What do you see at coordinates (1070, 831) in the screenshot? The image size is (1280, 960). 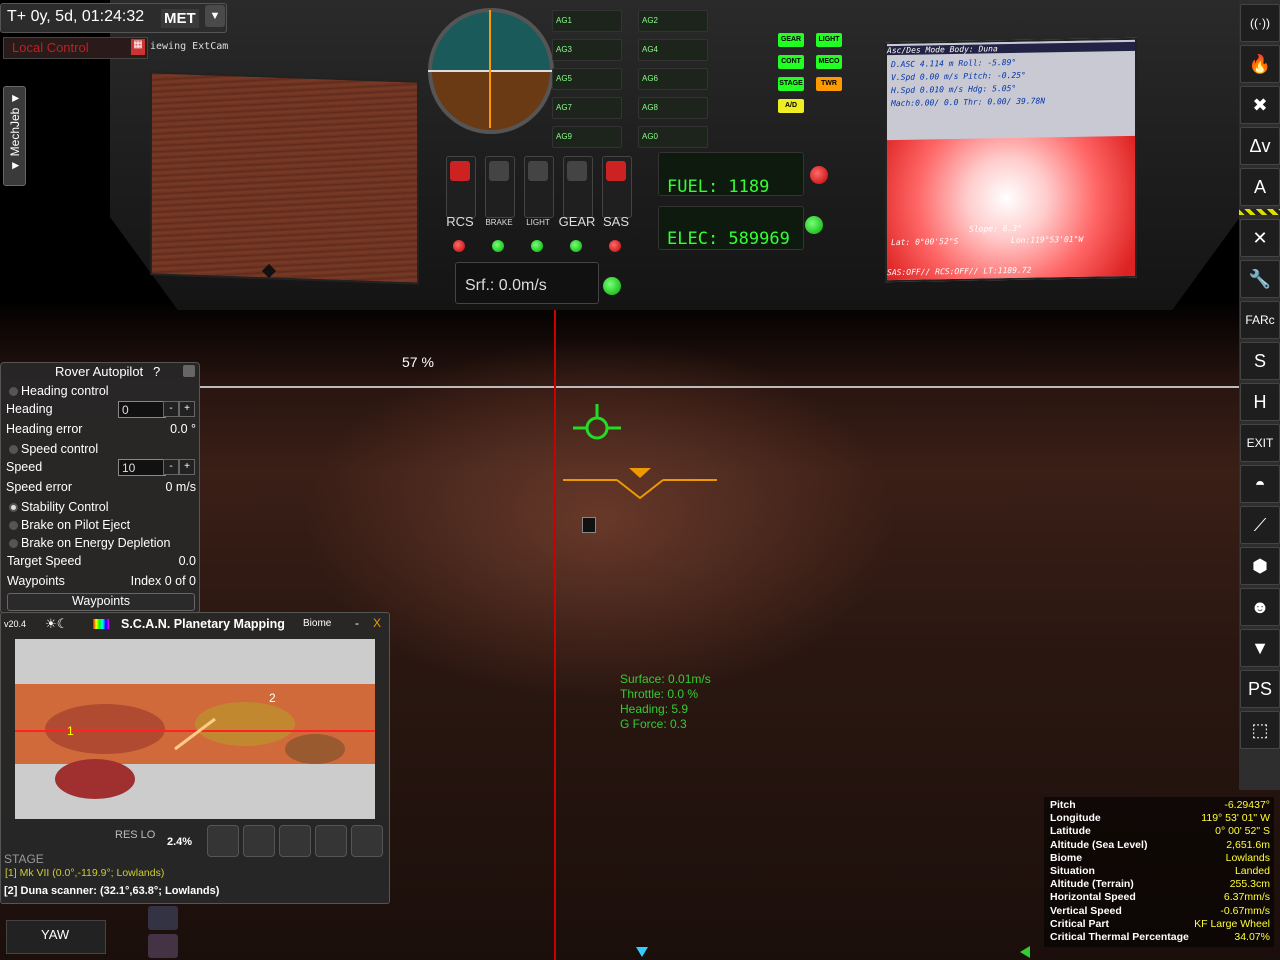 I see `info-key: Latitude` at bounding box center [1070, 831].